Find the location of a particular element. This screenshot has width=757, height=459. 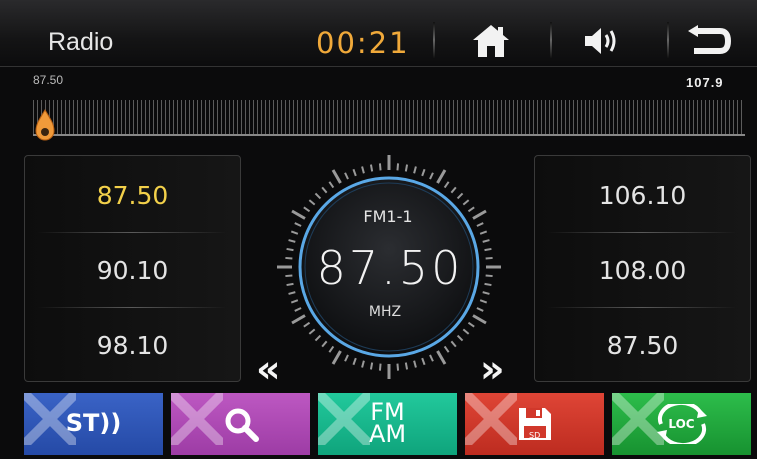

frequency-unit: MHZ is located at coordinates (385, 312).